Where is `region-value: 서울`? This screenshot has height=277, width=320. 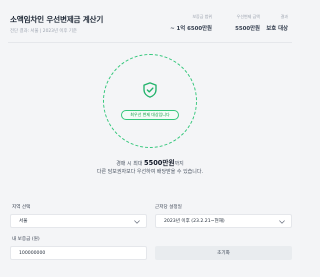 region-value: 서울 is located at coordinates (23, 221).